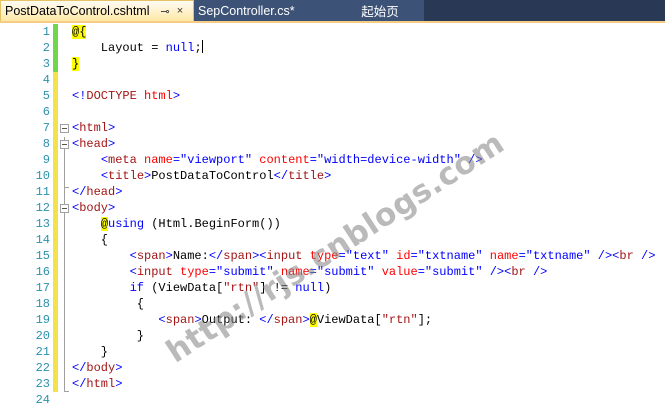 The width and height of the screenshot is (665, 408). Describe the element at coordinates (126, 224) in the screenshot. I see `code-token: using` at that location.